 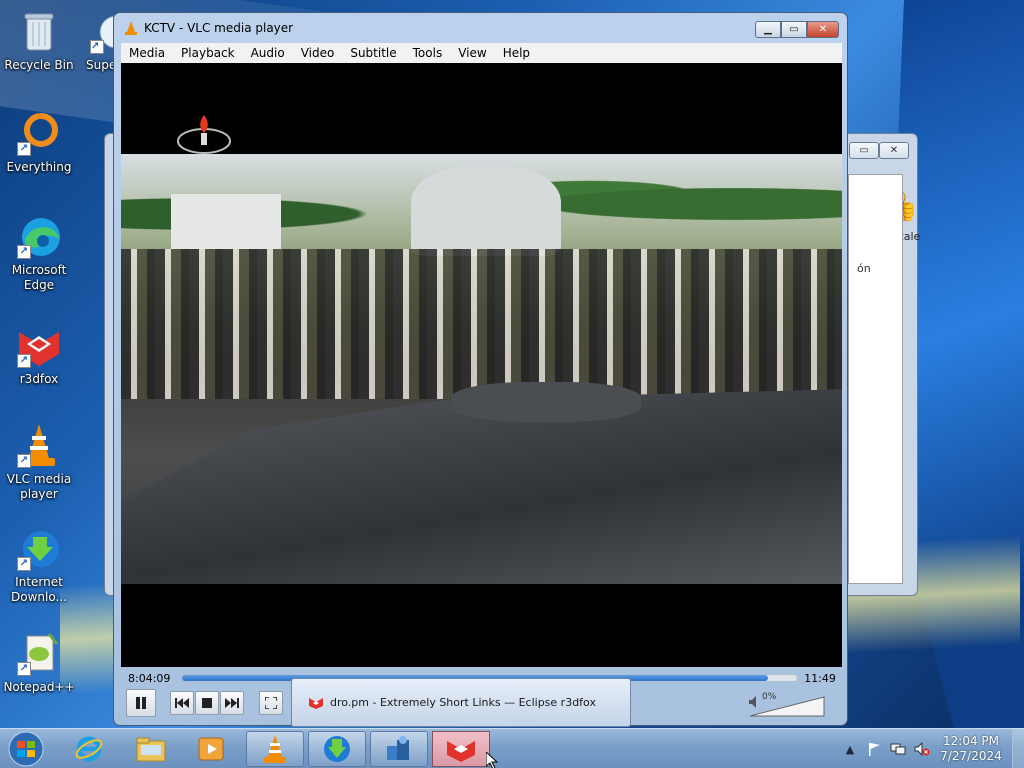 I want to click on clock-time: 12:04 PM, so click(x=971, y=741).